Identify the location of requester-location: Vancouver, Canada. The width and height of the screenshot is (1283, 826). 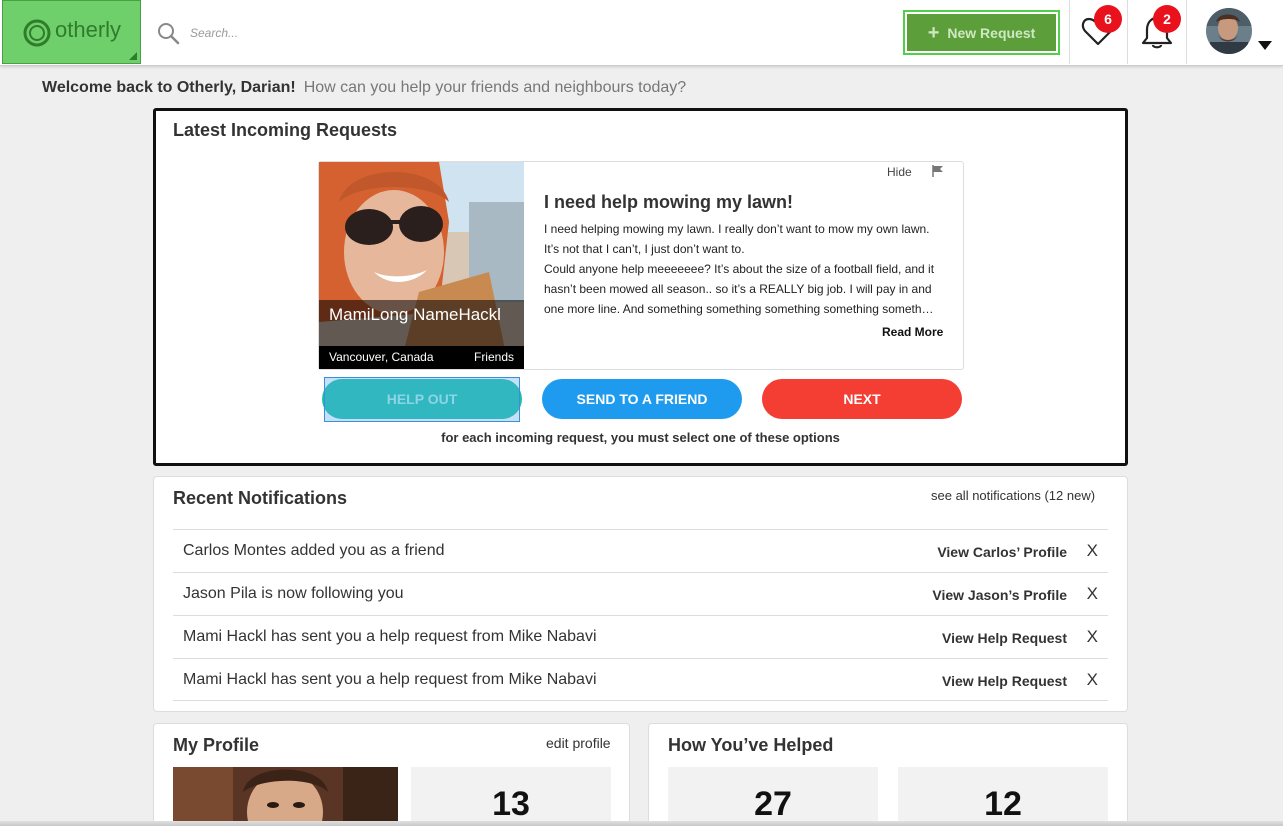
(381, 357).